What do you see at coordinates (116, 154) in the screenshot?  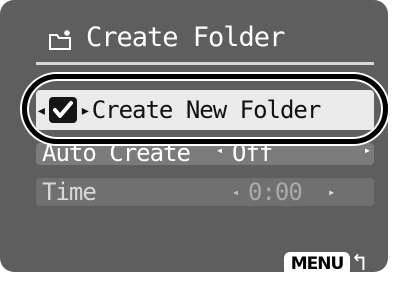 I see `menu-item-label: Auto Create` at bounding box center [116, 154].